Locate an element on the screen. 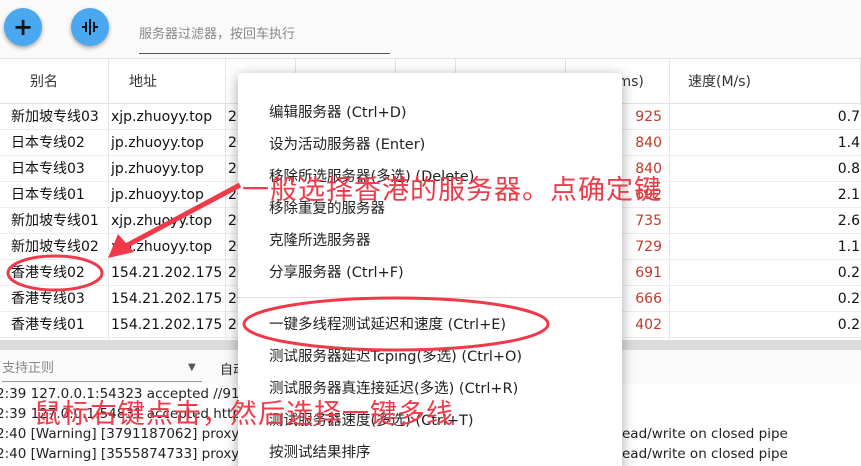  menu-separator is located at coordinates (430, 297).